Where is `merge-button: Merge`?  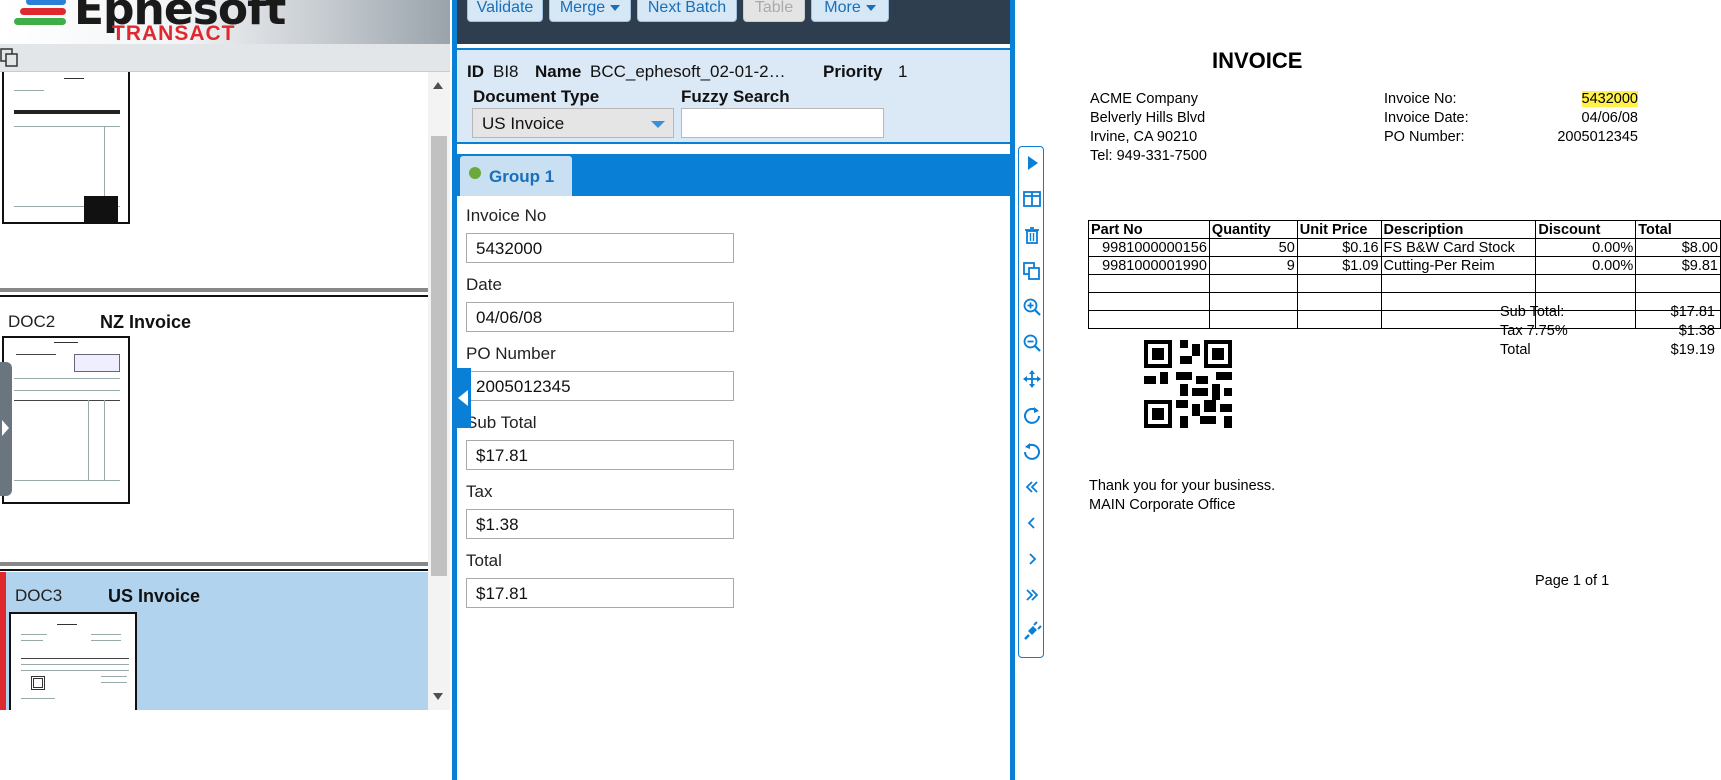
merge-button: Merge is located at coordinates (590, 11).